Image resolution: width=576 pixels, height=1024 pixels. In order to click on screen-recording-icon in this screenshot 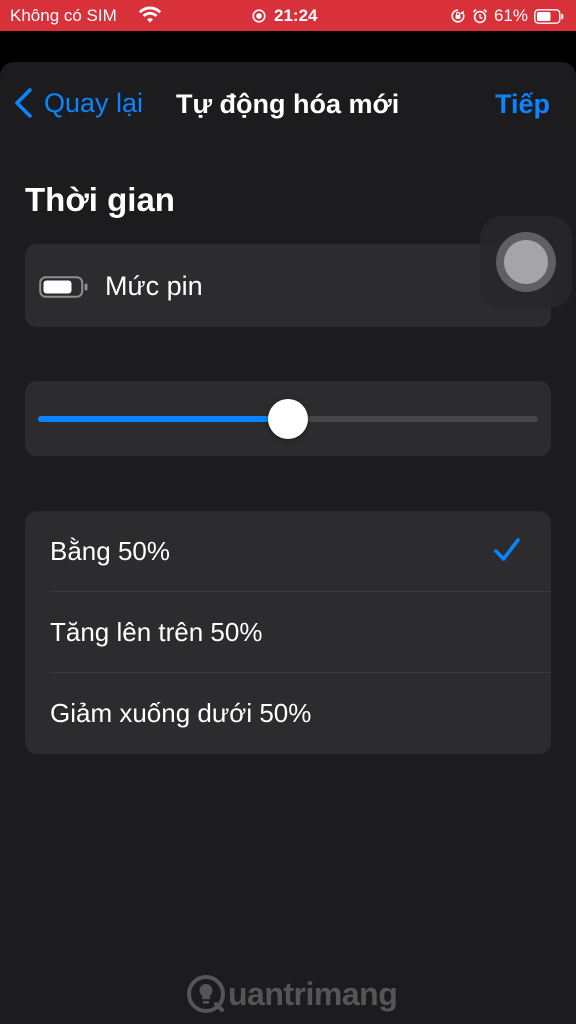, I will do `click(259, 16)`.